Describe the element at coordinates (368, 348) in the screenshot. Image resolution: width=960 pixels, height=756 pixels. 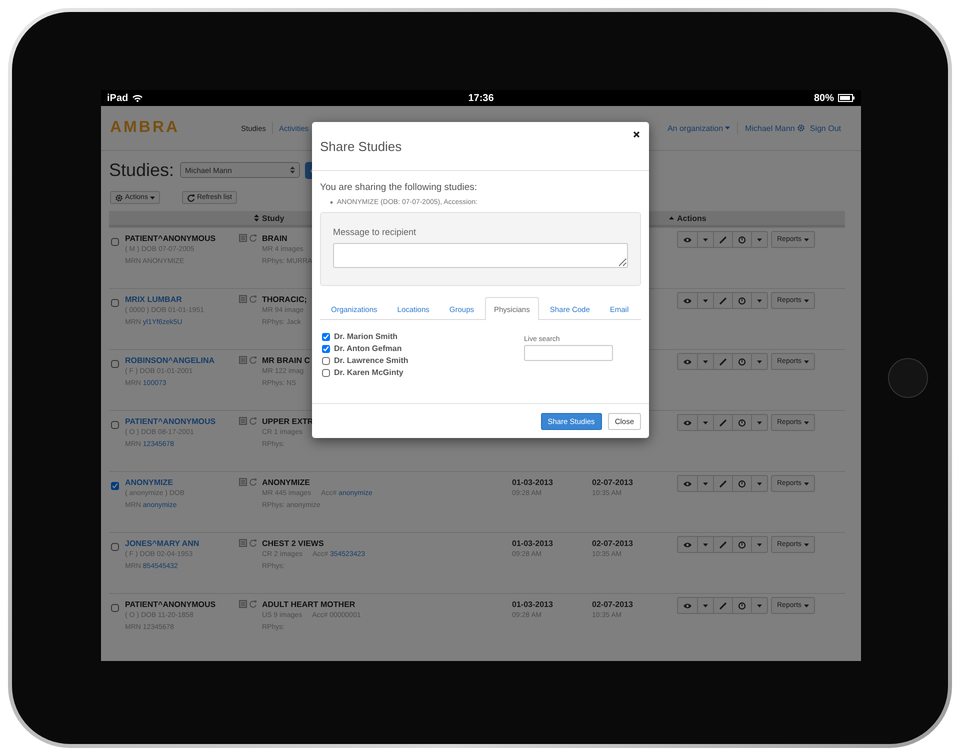
I see `physician-name: Dr. Anton Gefman` at that location.